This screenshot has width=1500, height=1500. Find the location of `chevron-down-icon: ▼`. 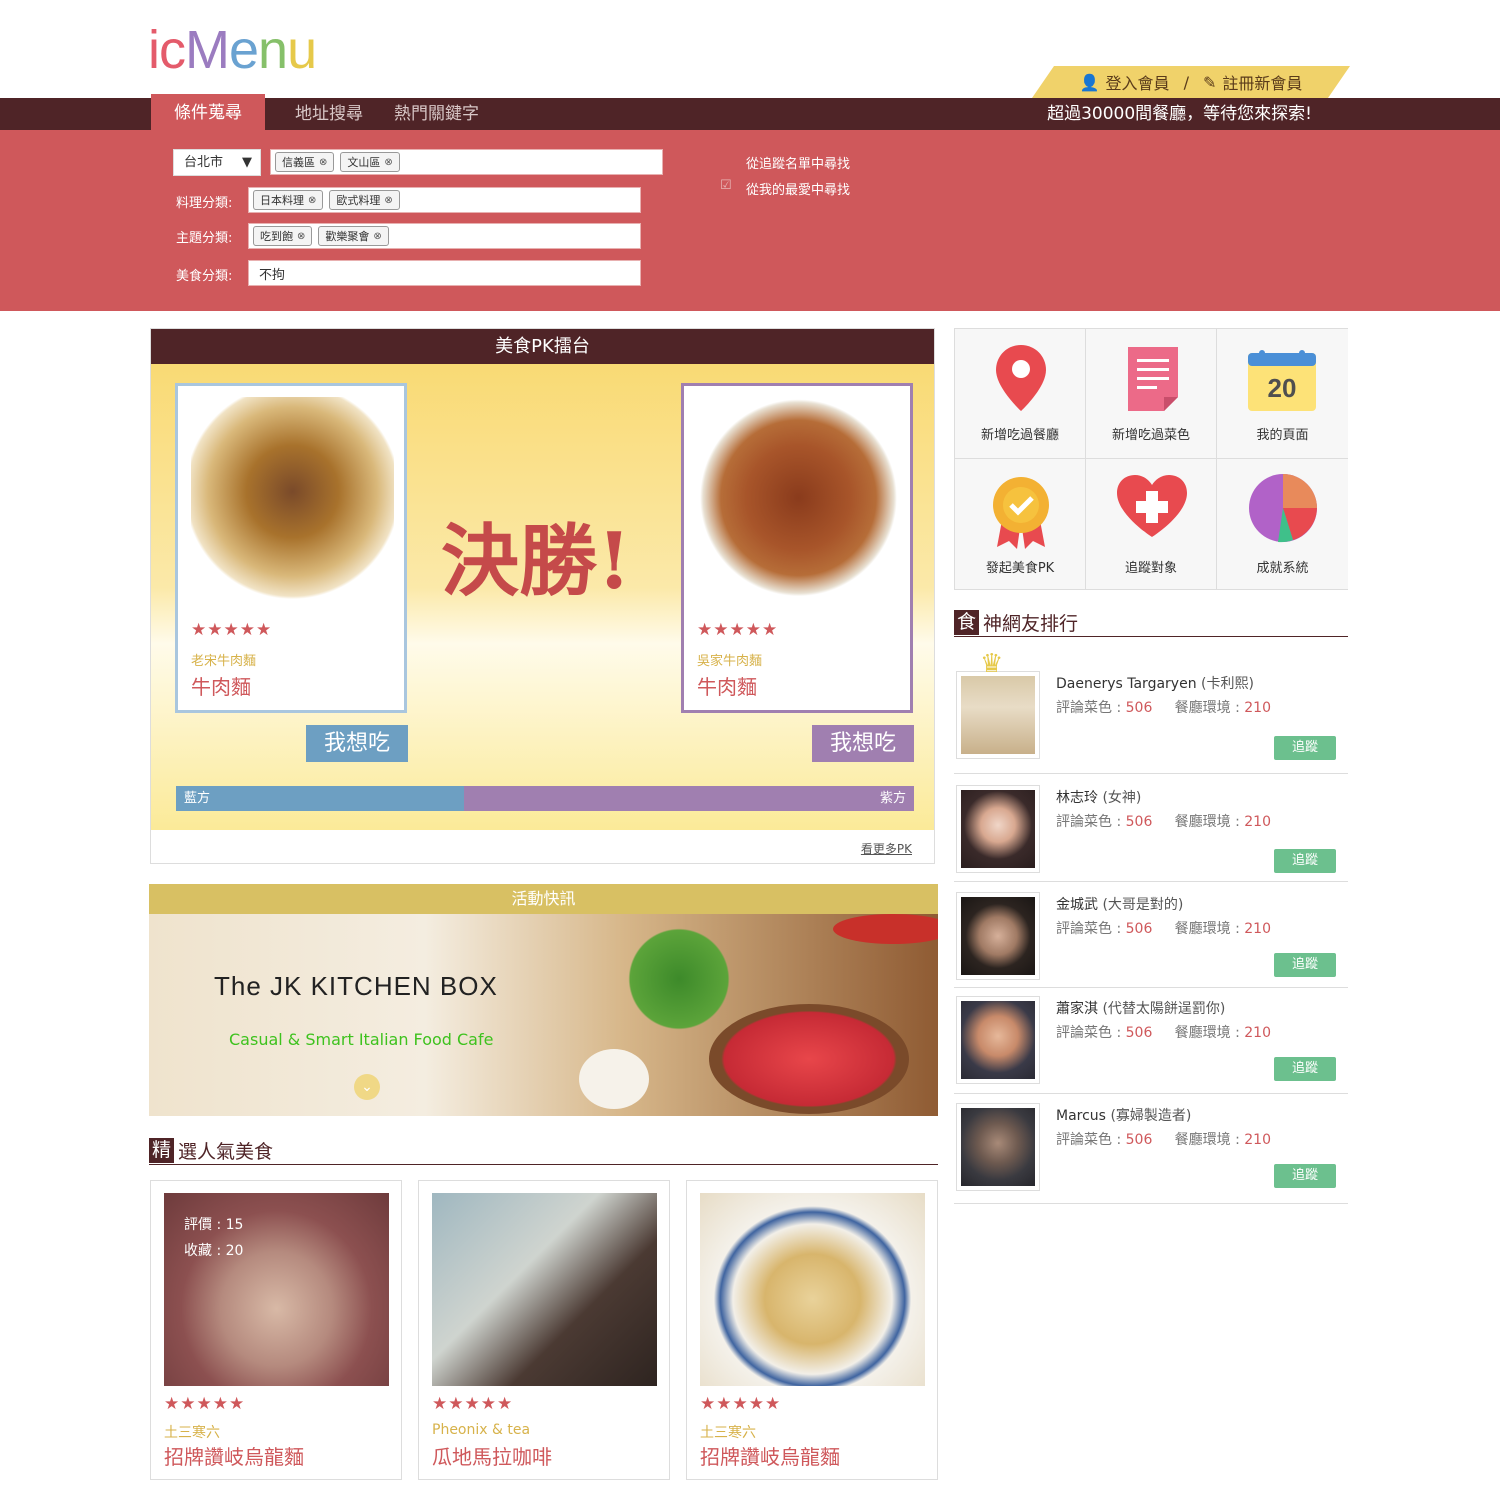

chevron-down-icon: ▼ is located at coordinates (247, 162).